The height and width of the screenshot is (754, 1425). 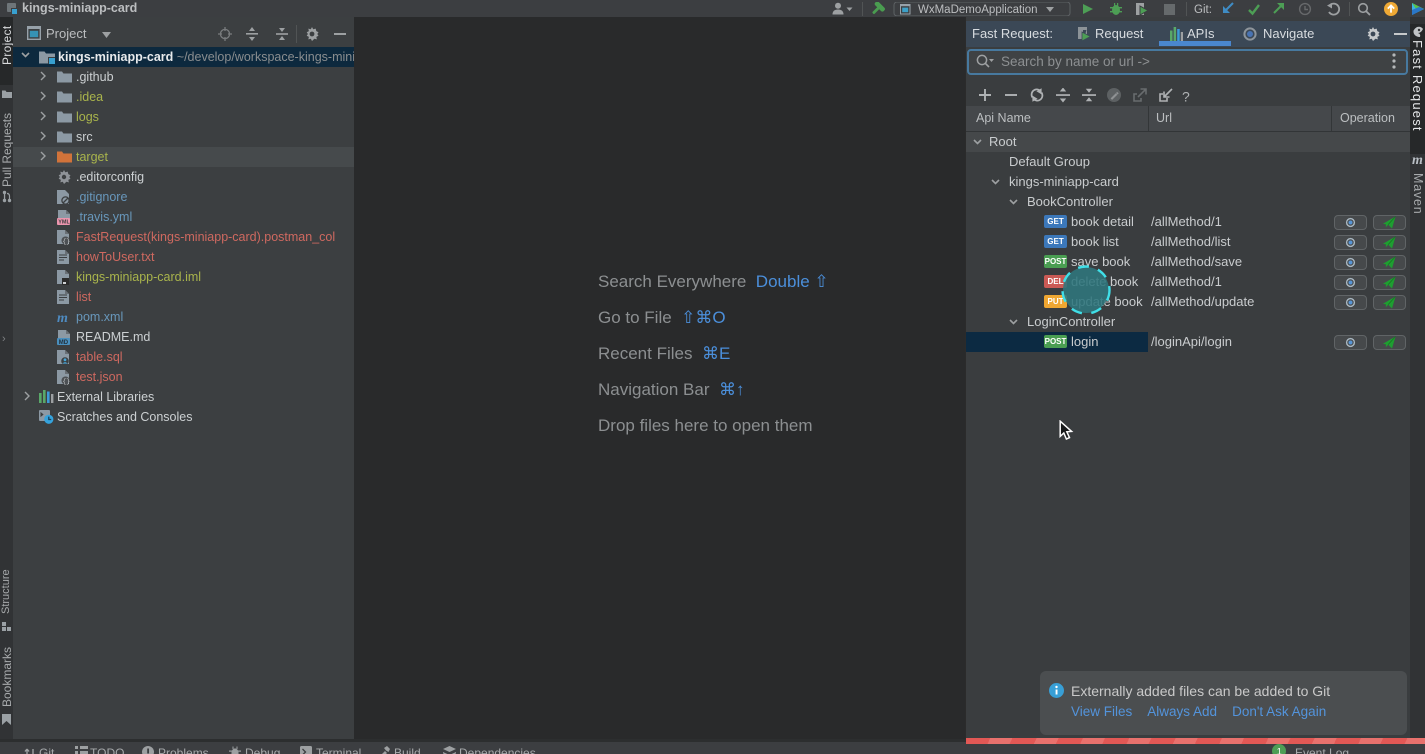 What do you see at coordinates (1279, 750) in the screenshot?
I see `svg-text: 1` at bounding box center [1279, 750].